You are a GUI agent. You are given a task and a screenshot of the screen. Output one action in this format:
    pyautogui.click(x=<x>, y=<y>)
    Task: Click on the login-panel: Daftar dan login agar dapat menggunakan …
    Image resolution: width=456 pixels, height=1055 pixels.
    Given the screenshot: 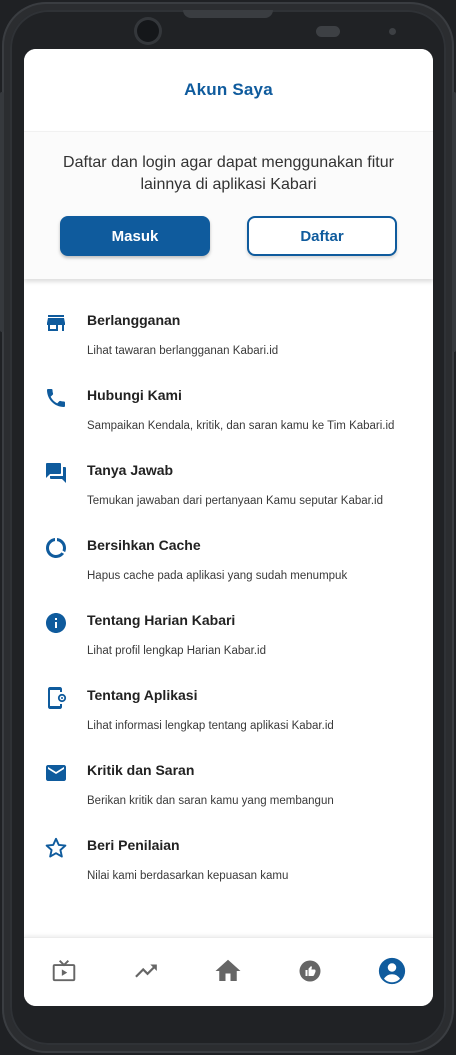 What is the action you would take?
    pyautogui.click(x=228, y=205)
    